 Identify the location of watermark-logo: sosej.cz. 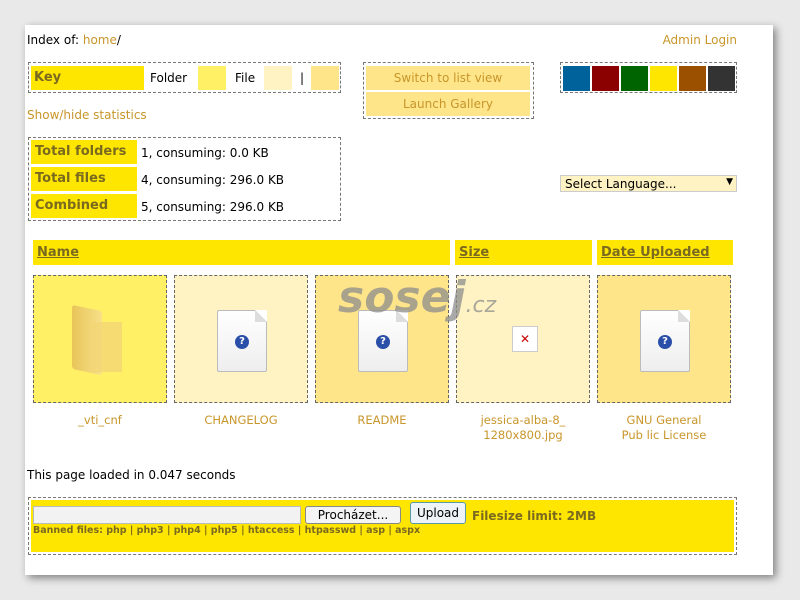
(417, 297).